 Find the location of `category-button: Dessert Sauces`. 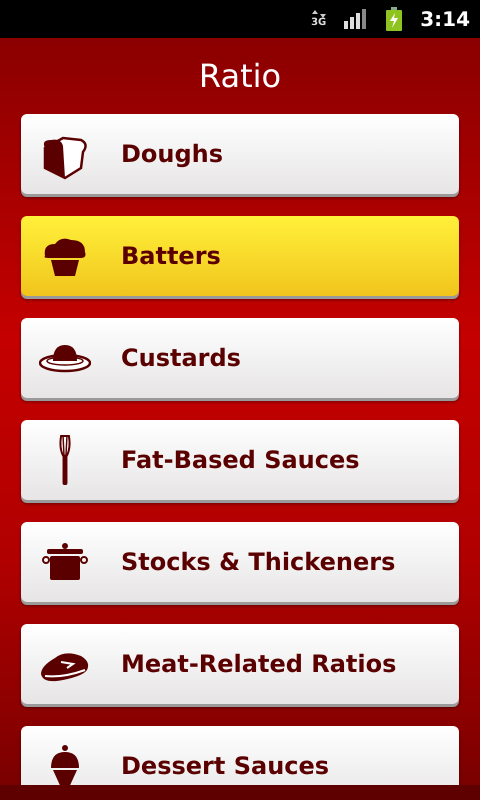

category-button: Dessert Sauces is located at coordinates (240, 755).